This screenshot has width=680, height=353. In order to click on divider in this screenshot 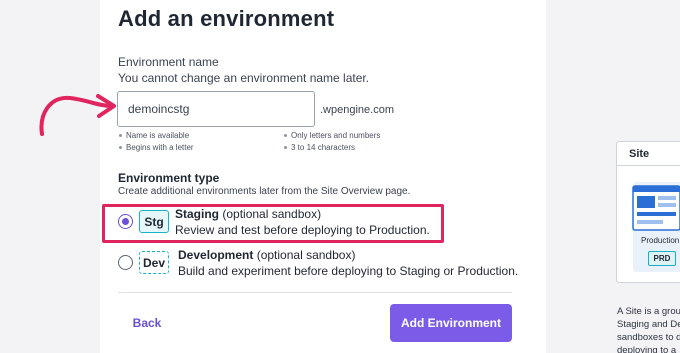, I will do `click(315, 292)`.